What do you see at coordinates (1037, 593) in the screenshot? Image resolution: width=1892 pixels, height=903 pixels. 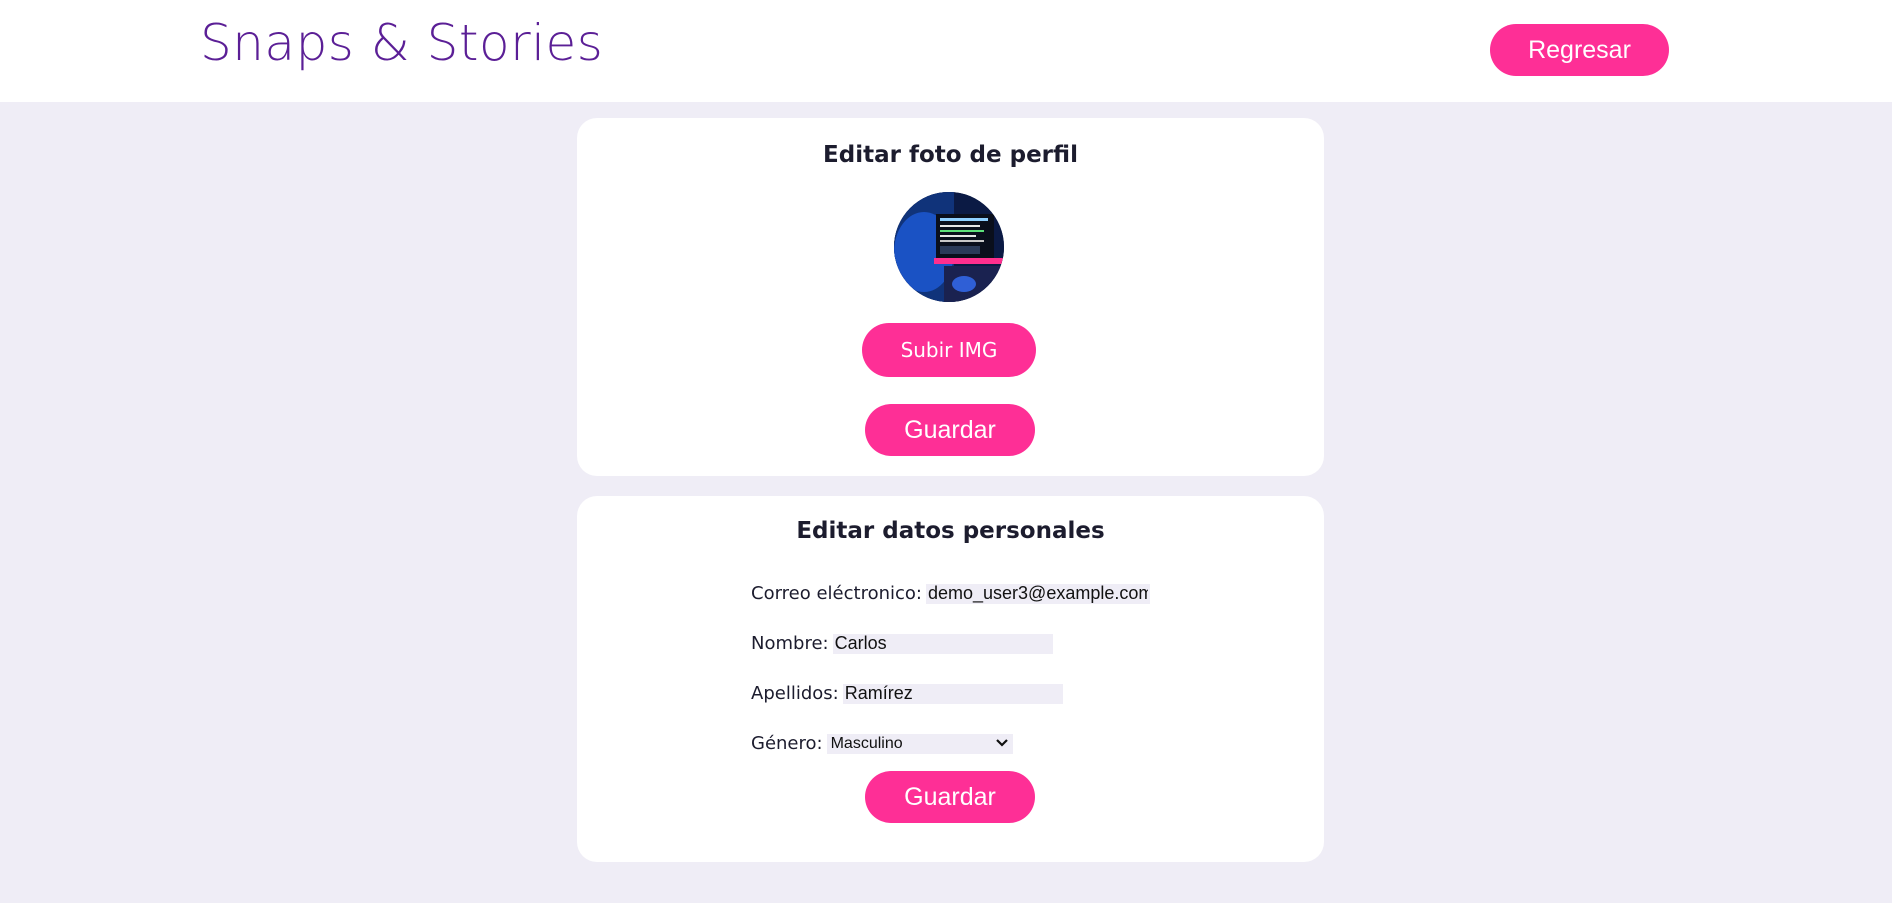 I see `email-field` at bounding box center [1037, 593].